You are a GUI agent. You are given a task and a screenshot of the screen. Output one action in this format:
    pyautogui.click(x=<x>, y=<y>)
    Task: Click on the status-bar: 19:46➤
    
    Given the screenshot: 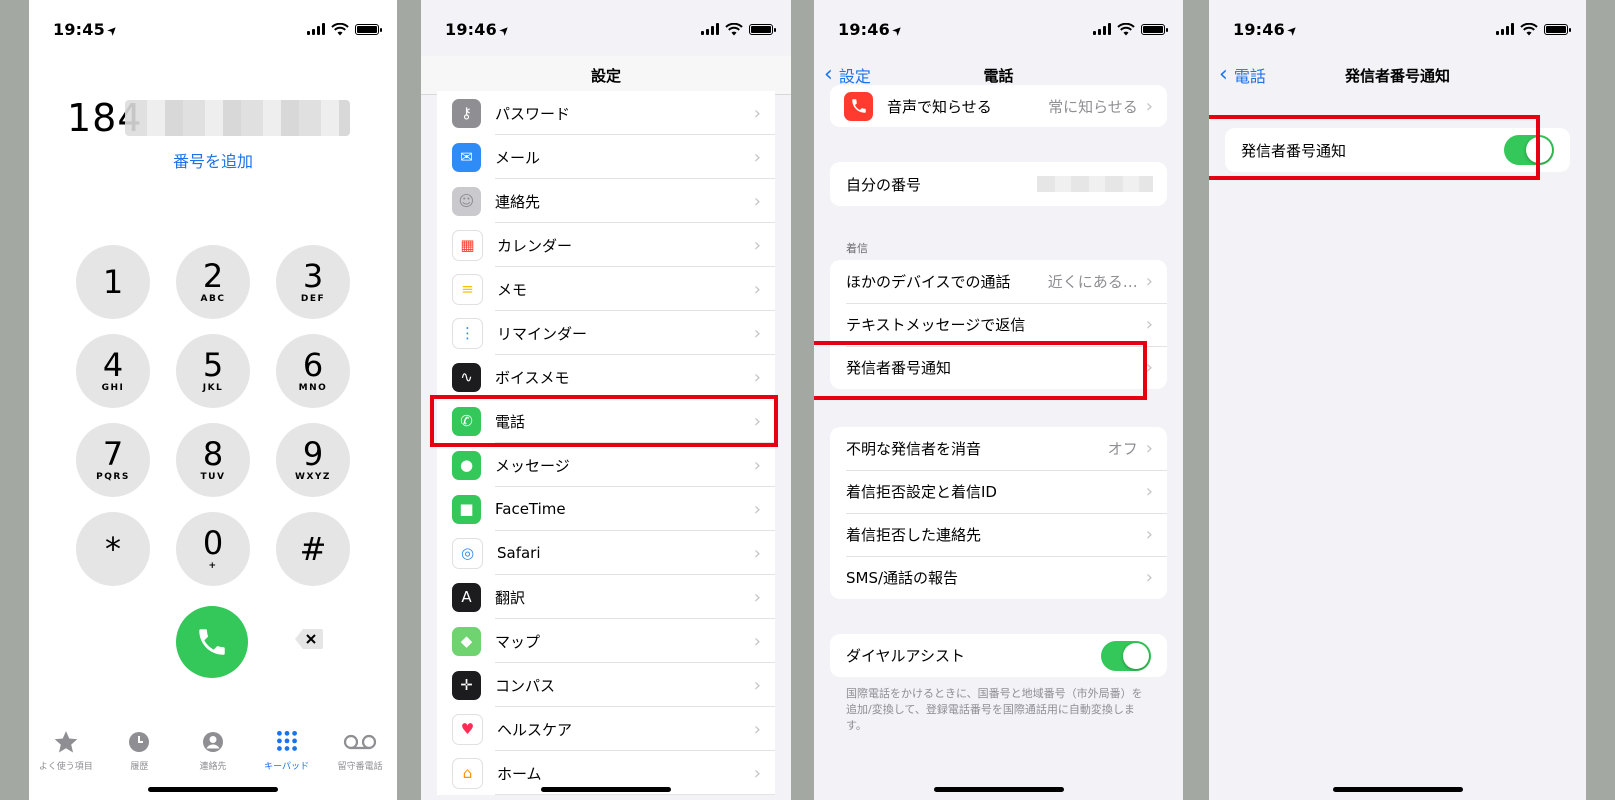 What is the action you would take?
    pyautogui.click(x=1402, y=29)
    